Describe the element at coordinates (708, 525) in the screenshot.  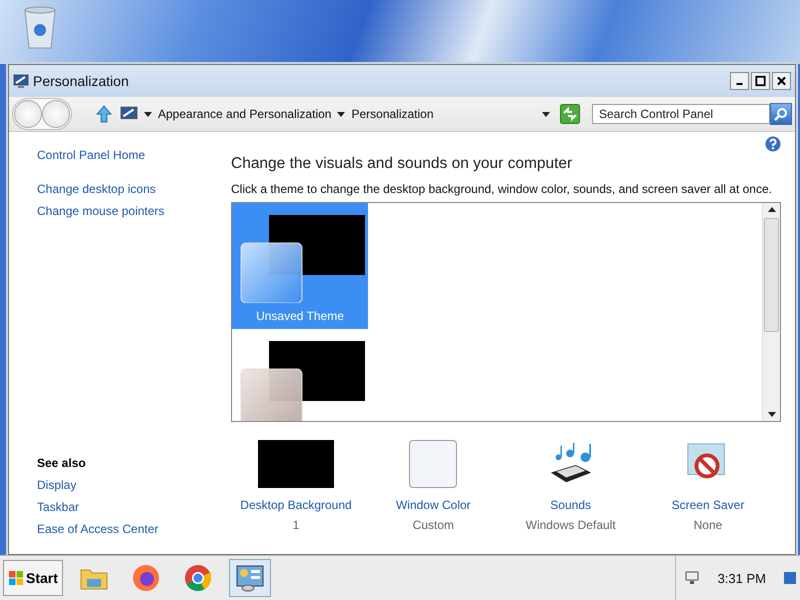
I see `setting-value: None` at that location.